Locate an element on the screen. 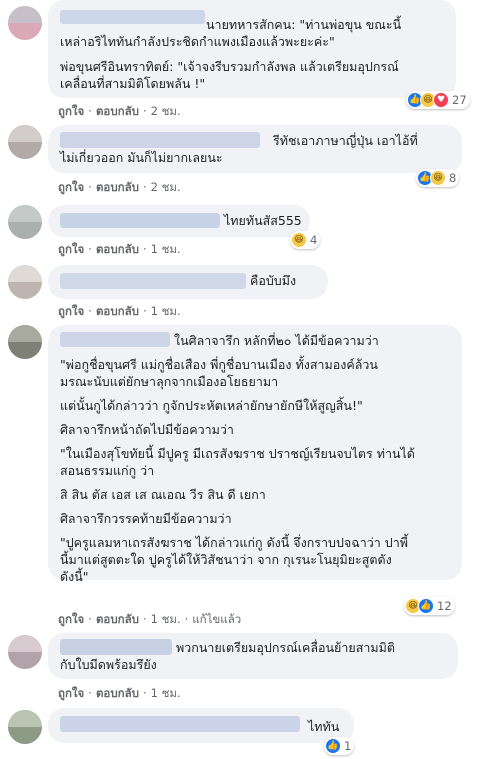  comment-bubble: คือบับมึง is located at coordinates (188, 282).